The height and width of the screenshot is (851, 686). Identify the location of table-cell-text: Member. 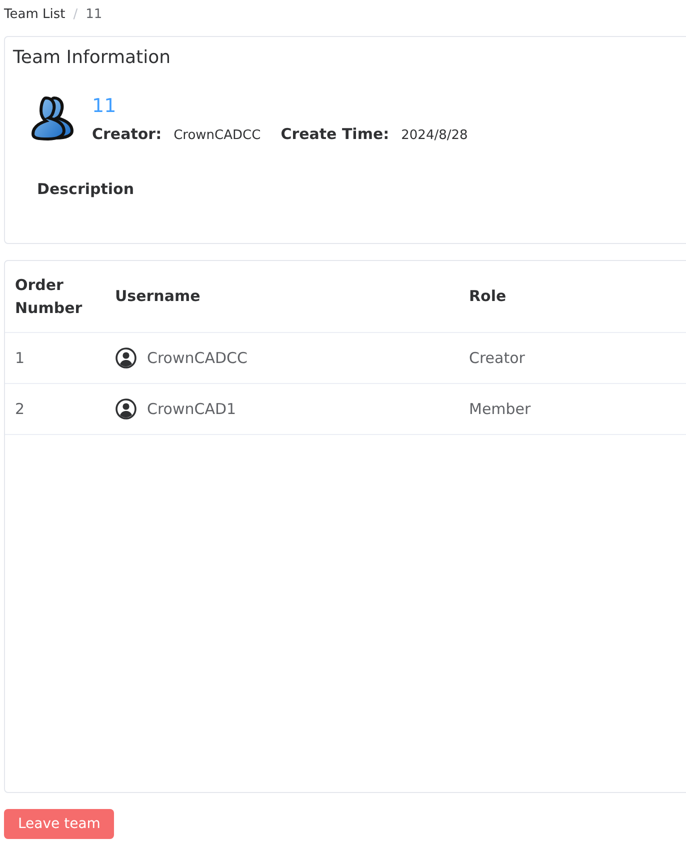
(500, 409).